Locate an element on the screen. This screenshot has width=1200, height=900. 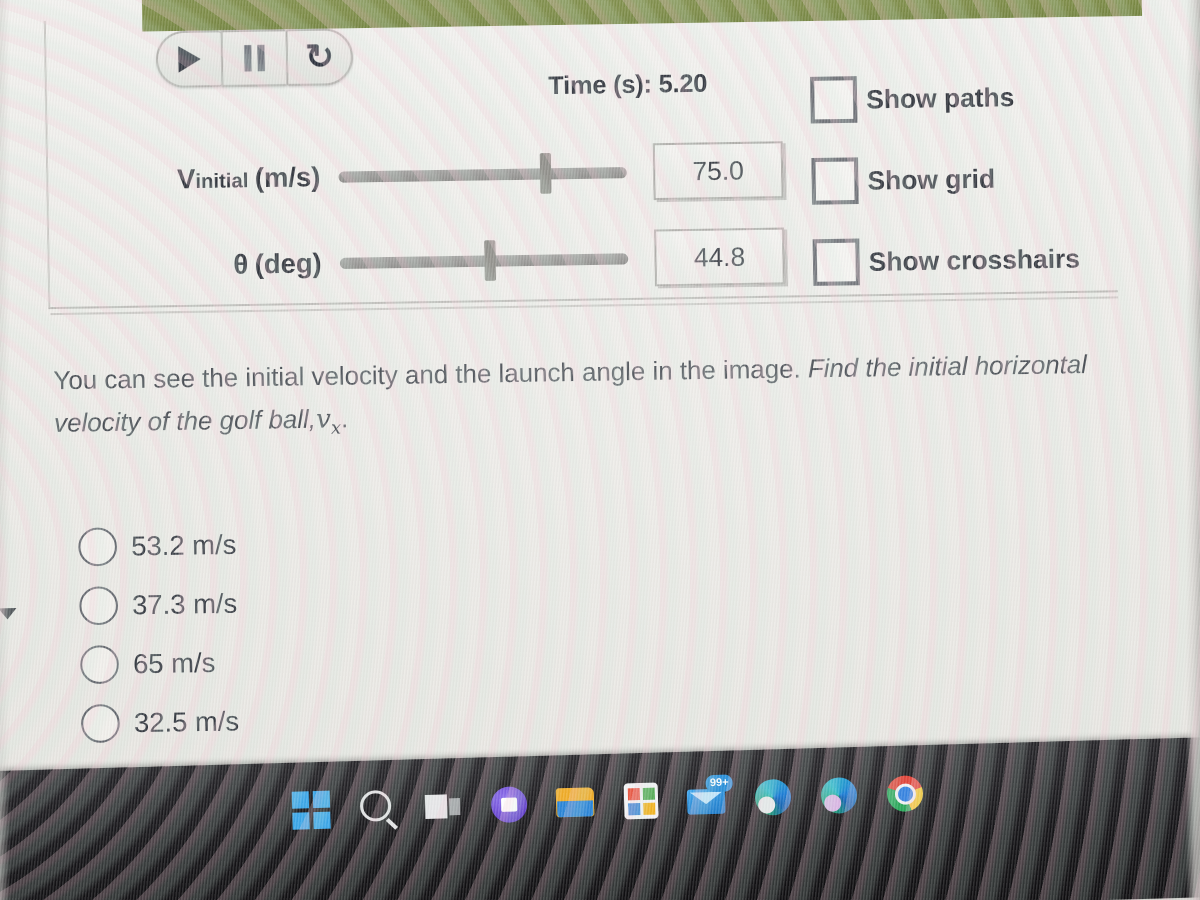
option-row-2: 37.3 m/s is located at coordinates (158, 604).